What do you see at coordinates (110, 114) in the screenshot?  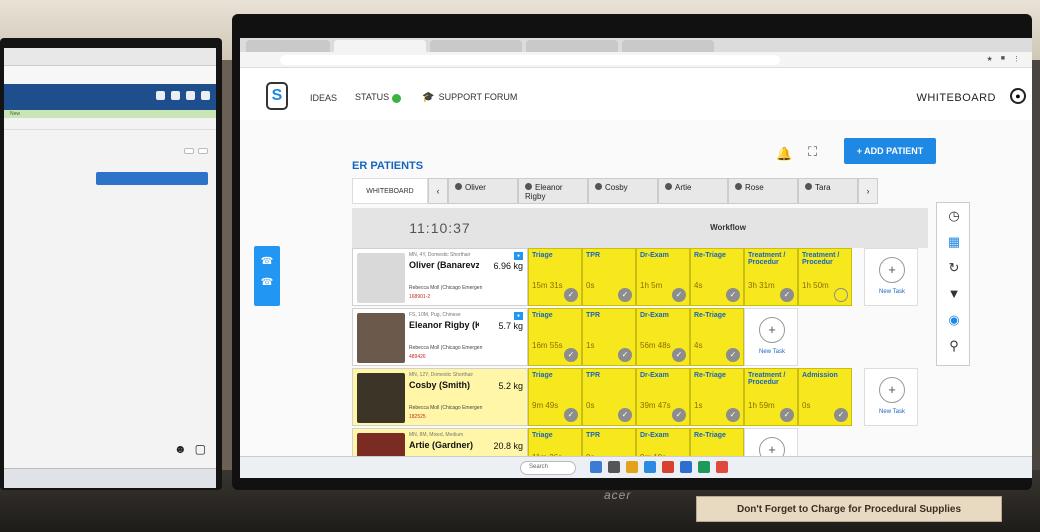 I see `left-green-tab: New` at bounding box center [110, 114].